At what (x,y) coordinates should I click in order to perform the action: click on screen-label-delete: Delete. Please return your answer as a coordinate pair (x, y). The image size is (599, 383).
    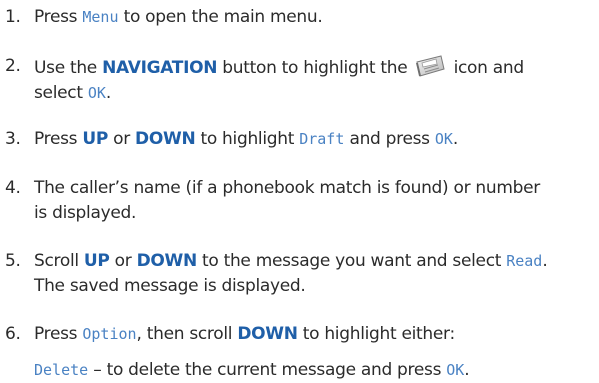
    Looking at the image, I should click on (61, 370).